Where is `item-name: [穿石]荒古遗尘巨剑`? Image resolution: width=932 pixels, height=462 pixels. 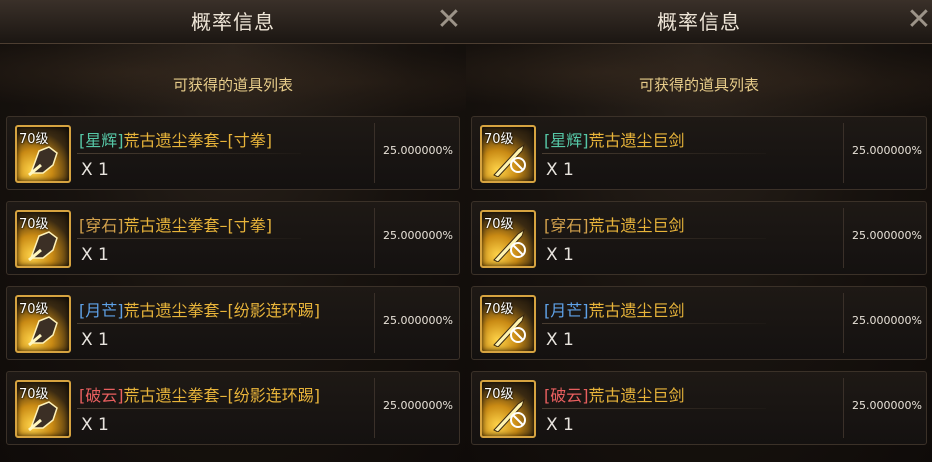 item-name: [穿石]荒古遗尘巨剑 is located at coordinates (614, 224).